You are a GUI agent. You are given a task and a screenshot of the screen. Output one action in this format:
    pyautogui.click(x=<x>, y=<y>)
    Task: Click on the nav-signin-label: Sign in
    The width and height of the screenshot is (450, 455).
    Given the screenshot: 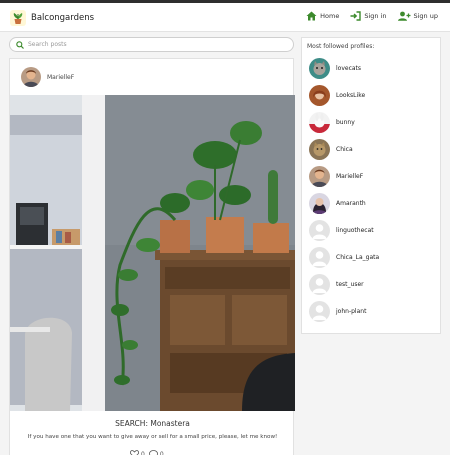 What is the action you would take?
    pyautogui.click(x=375, y=16)
    